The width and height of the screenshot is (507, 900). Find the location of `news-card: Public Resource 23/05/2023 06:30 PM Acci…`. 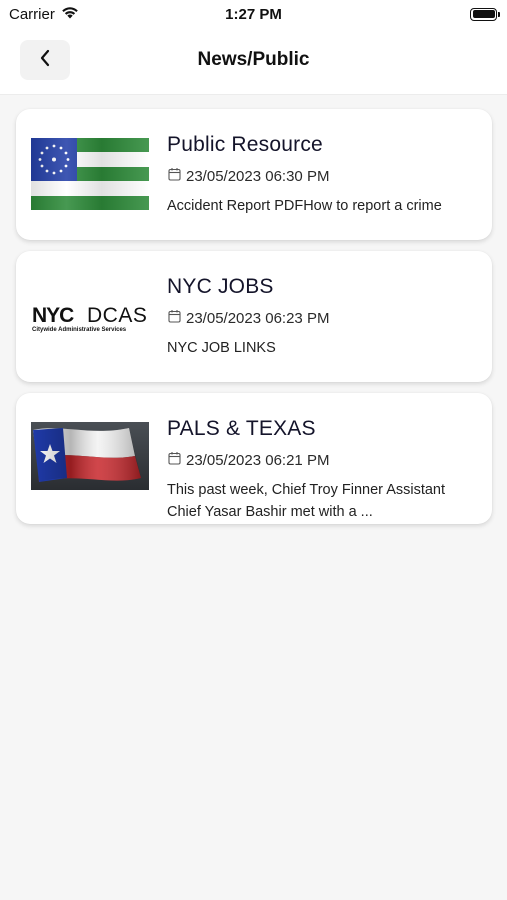

news-card: Public Resource 23/05/2023 06:30 PM Acci… is located at coordinates (254, 174).